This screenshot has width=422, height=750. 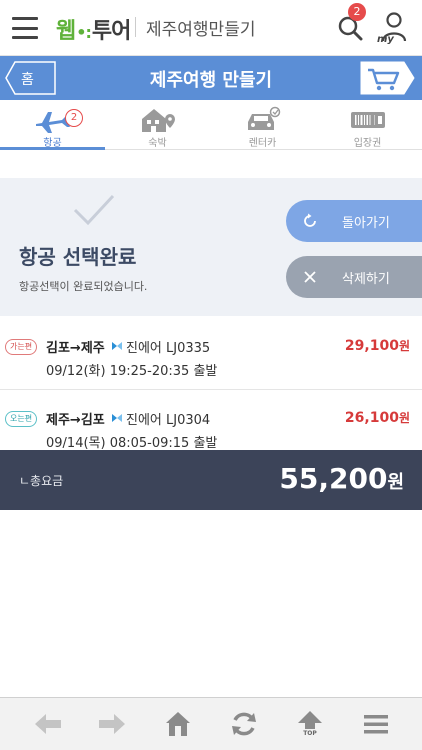 I want to click on tab-ticket: 입장권, so click(x=367, y=125).